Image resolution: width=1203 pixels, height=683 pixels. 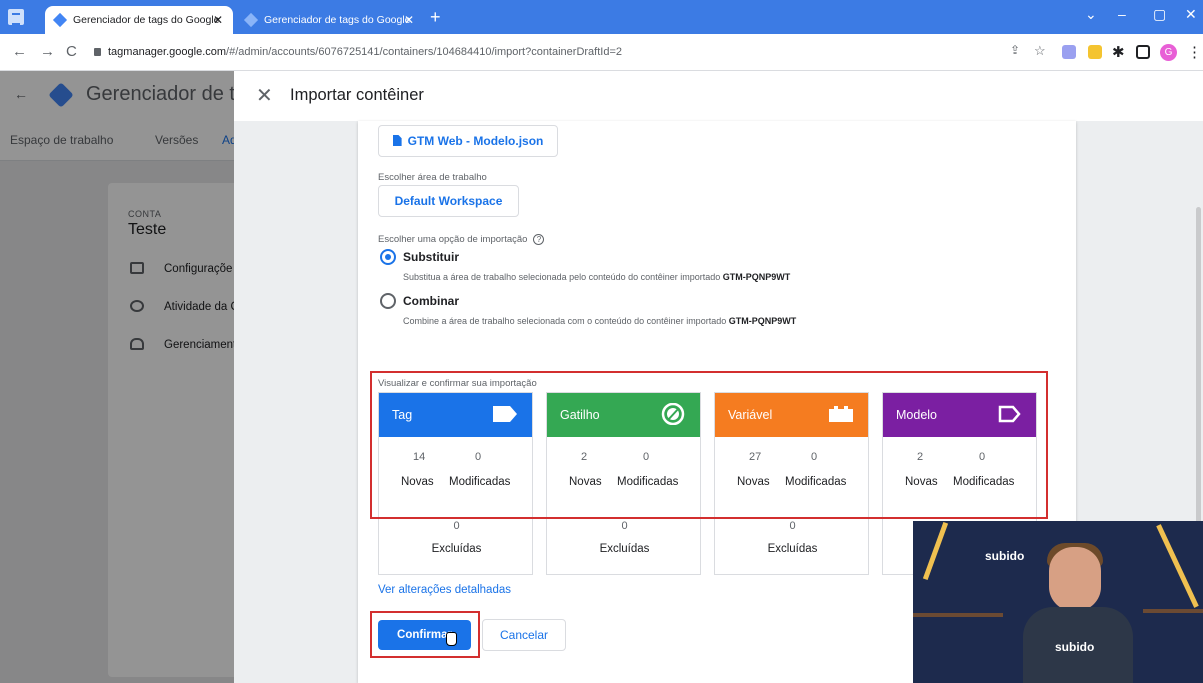 What do you see at coordinates (431, 301) in the screenshot?
I see `option-title: Combinar` at bounding box center [431, 301].